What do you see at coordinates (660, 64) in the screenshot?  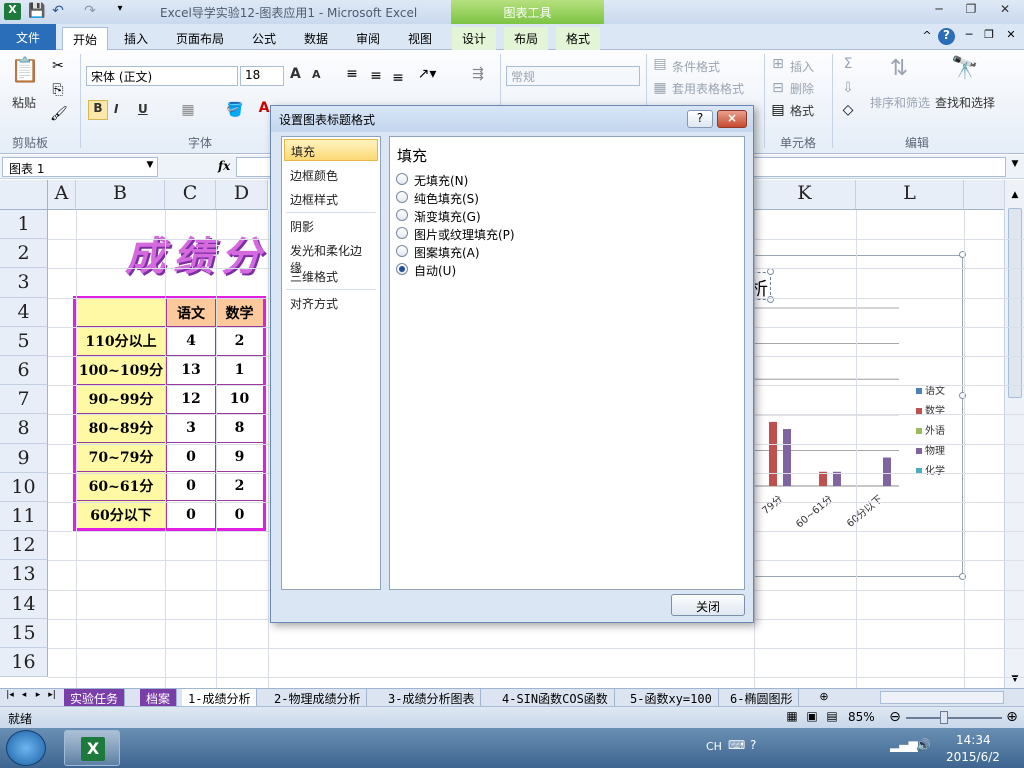 I see `conditional-format-icon: ▤` at bounding box center [660, 64].